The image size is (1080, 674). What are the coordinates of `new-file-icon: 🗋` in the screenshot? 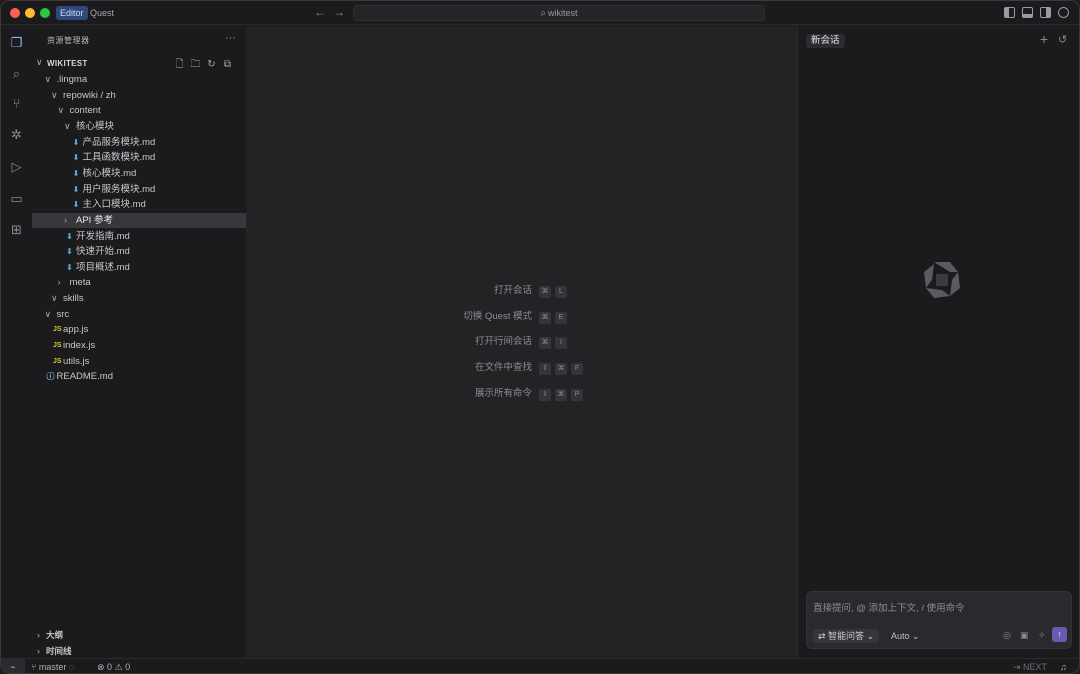 It's located at (179, 64).